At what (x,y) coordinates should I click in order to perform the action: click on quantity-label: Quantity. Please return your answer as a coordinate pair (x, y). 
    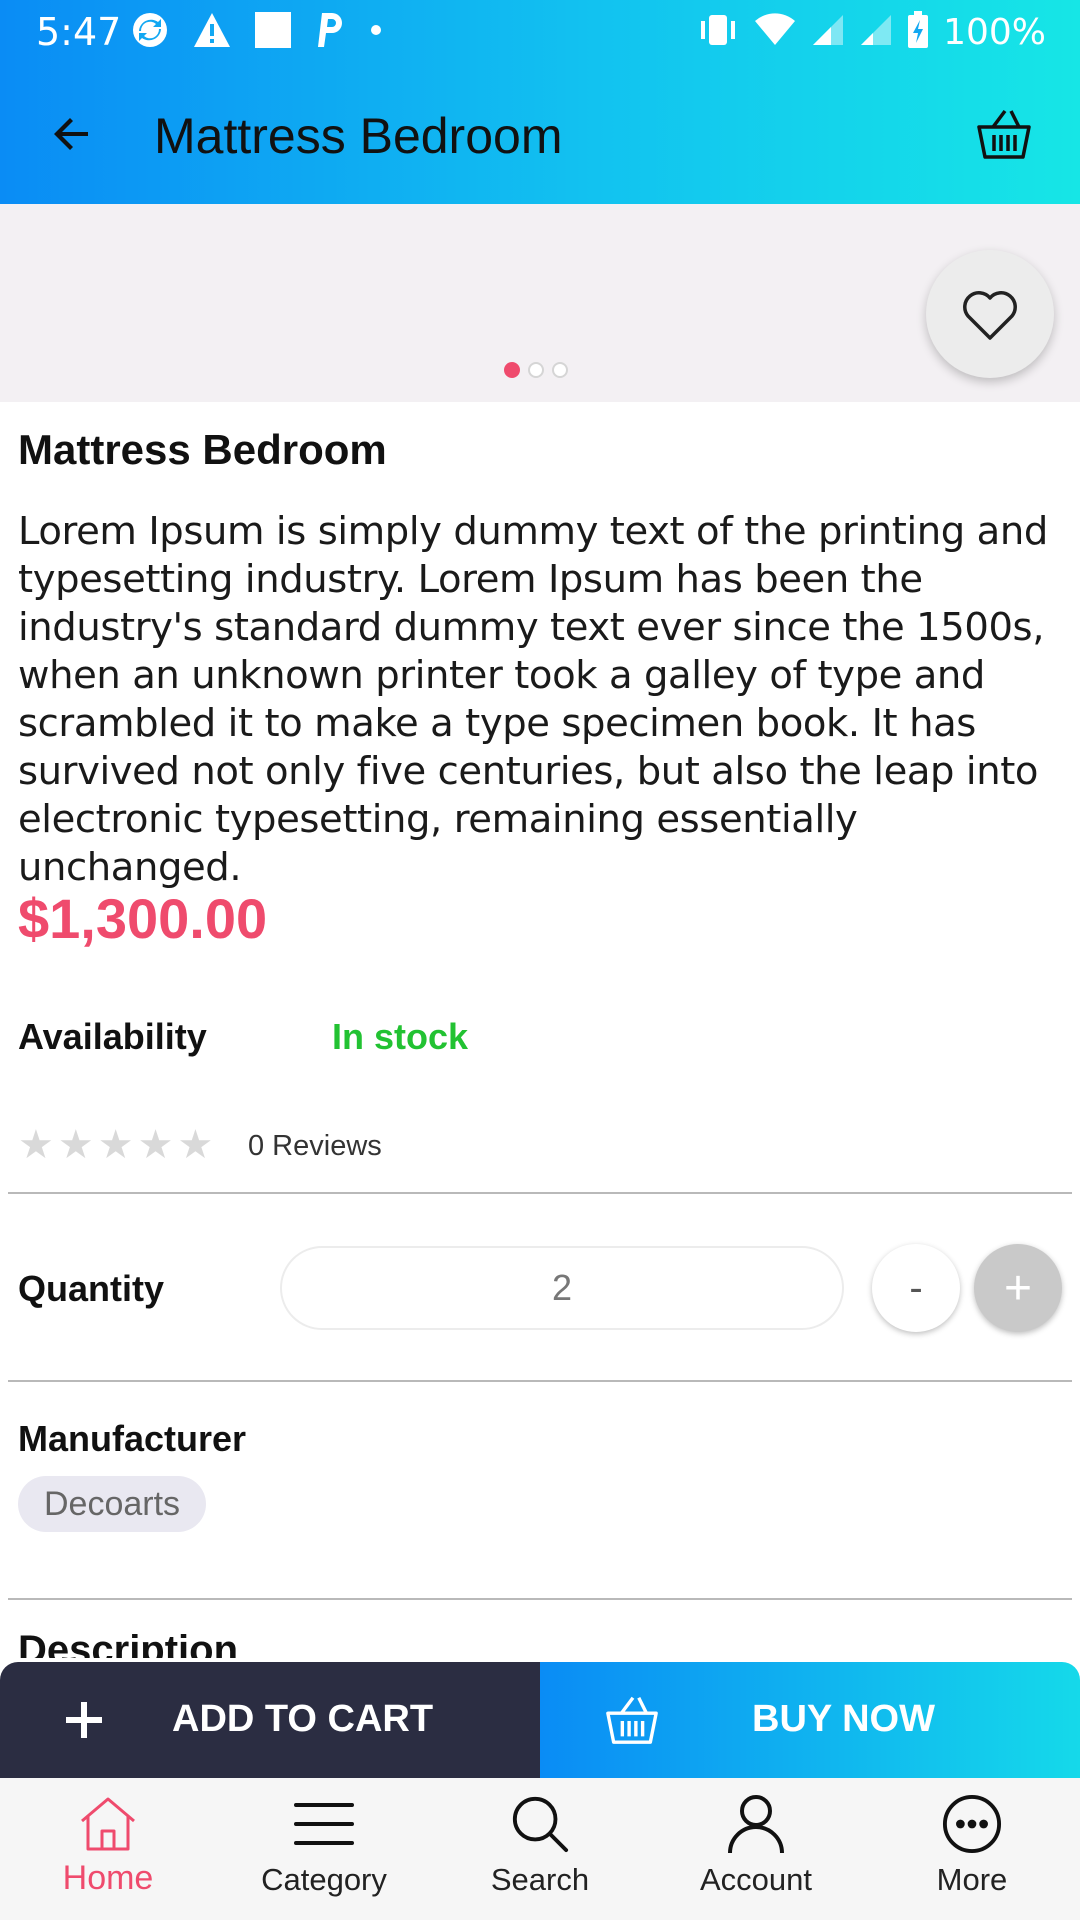
    Looking at the image, I should click on (91, 1288).